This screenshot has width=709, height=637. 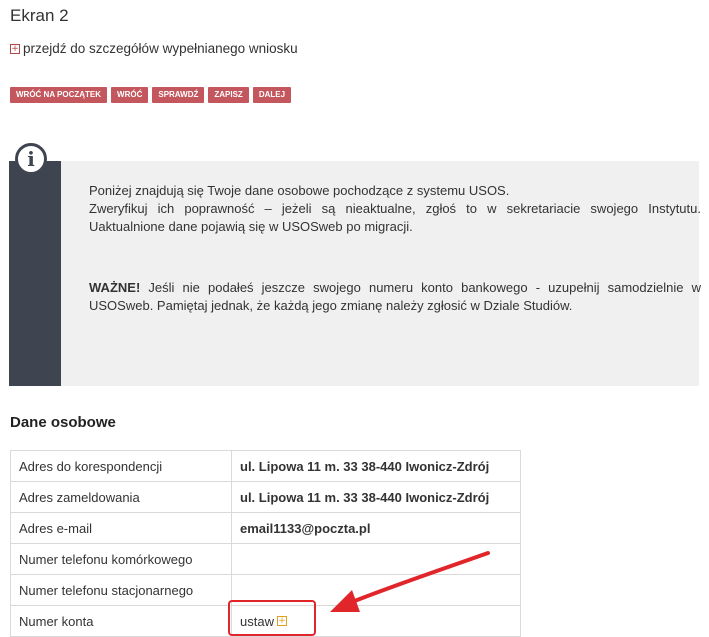 I want to click on plus-square-icon: +, so click(x=15, y=48).